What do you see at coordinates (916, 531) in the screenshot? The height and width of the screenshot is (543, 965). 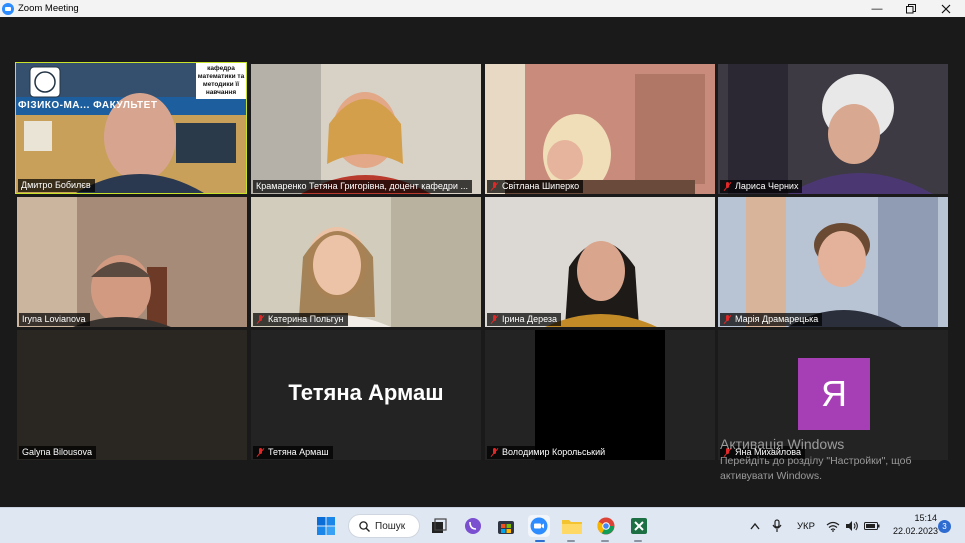 I see `clock-date: 22.02.2023` at bounding box center [916, 531].